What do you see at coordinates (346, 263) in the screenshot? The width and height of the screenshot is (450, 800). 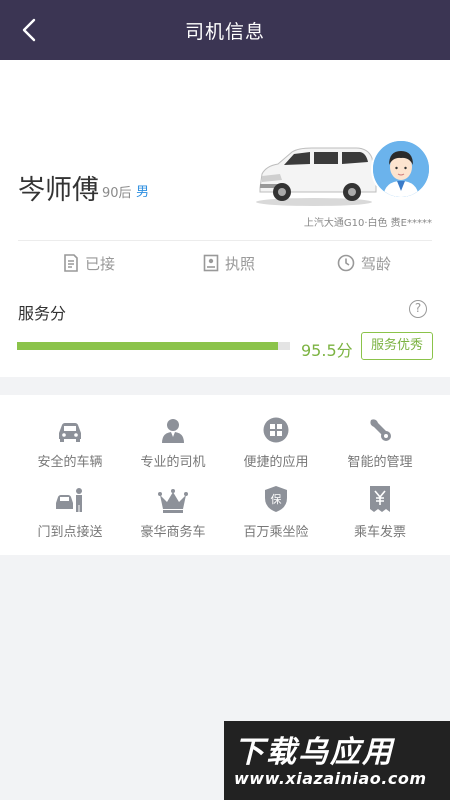 I see `clock-icon` at bounding box center [346, 263].